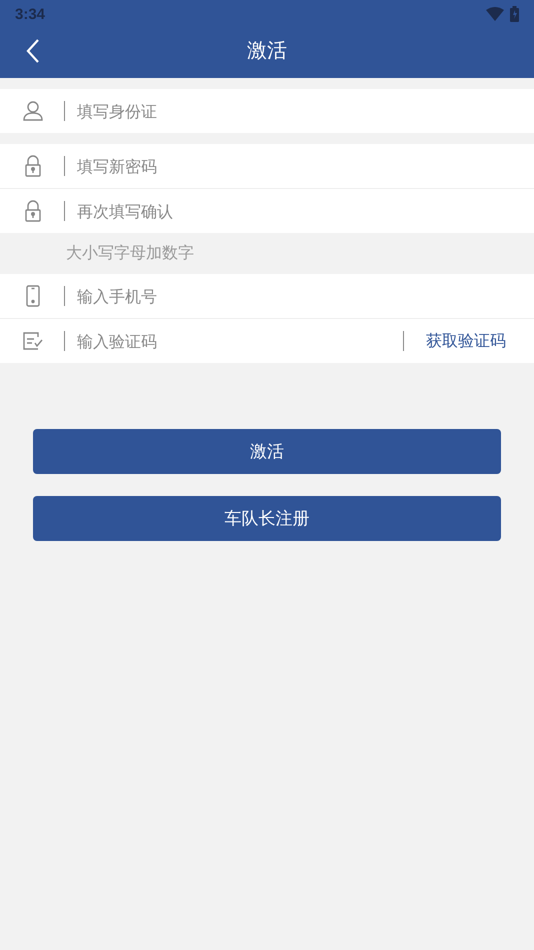  What do you see at coordinates (30, 14) in the screenshot?
I see `status-time: 3:34` at bounding box center [30, 14].